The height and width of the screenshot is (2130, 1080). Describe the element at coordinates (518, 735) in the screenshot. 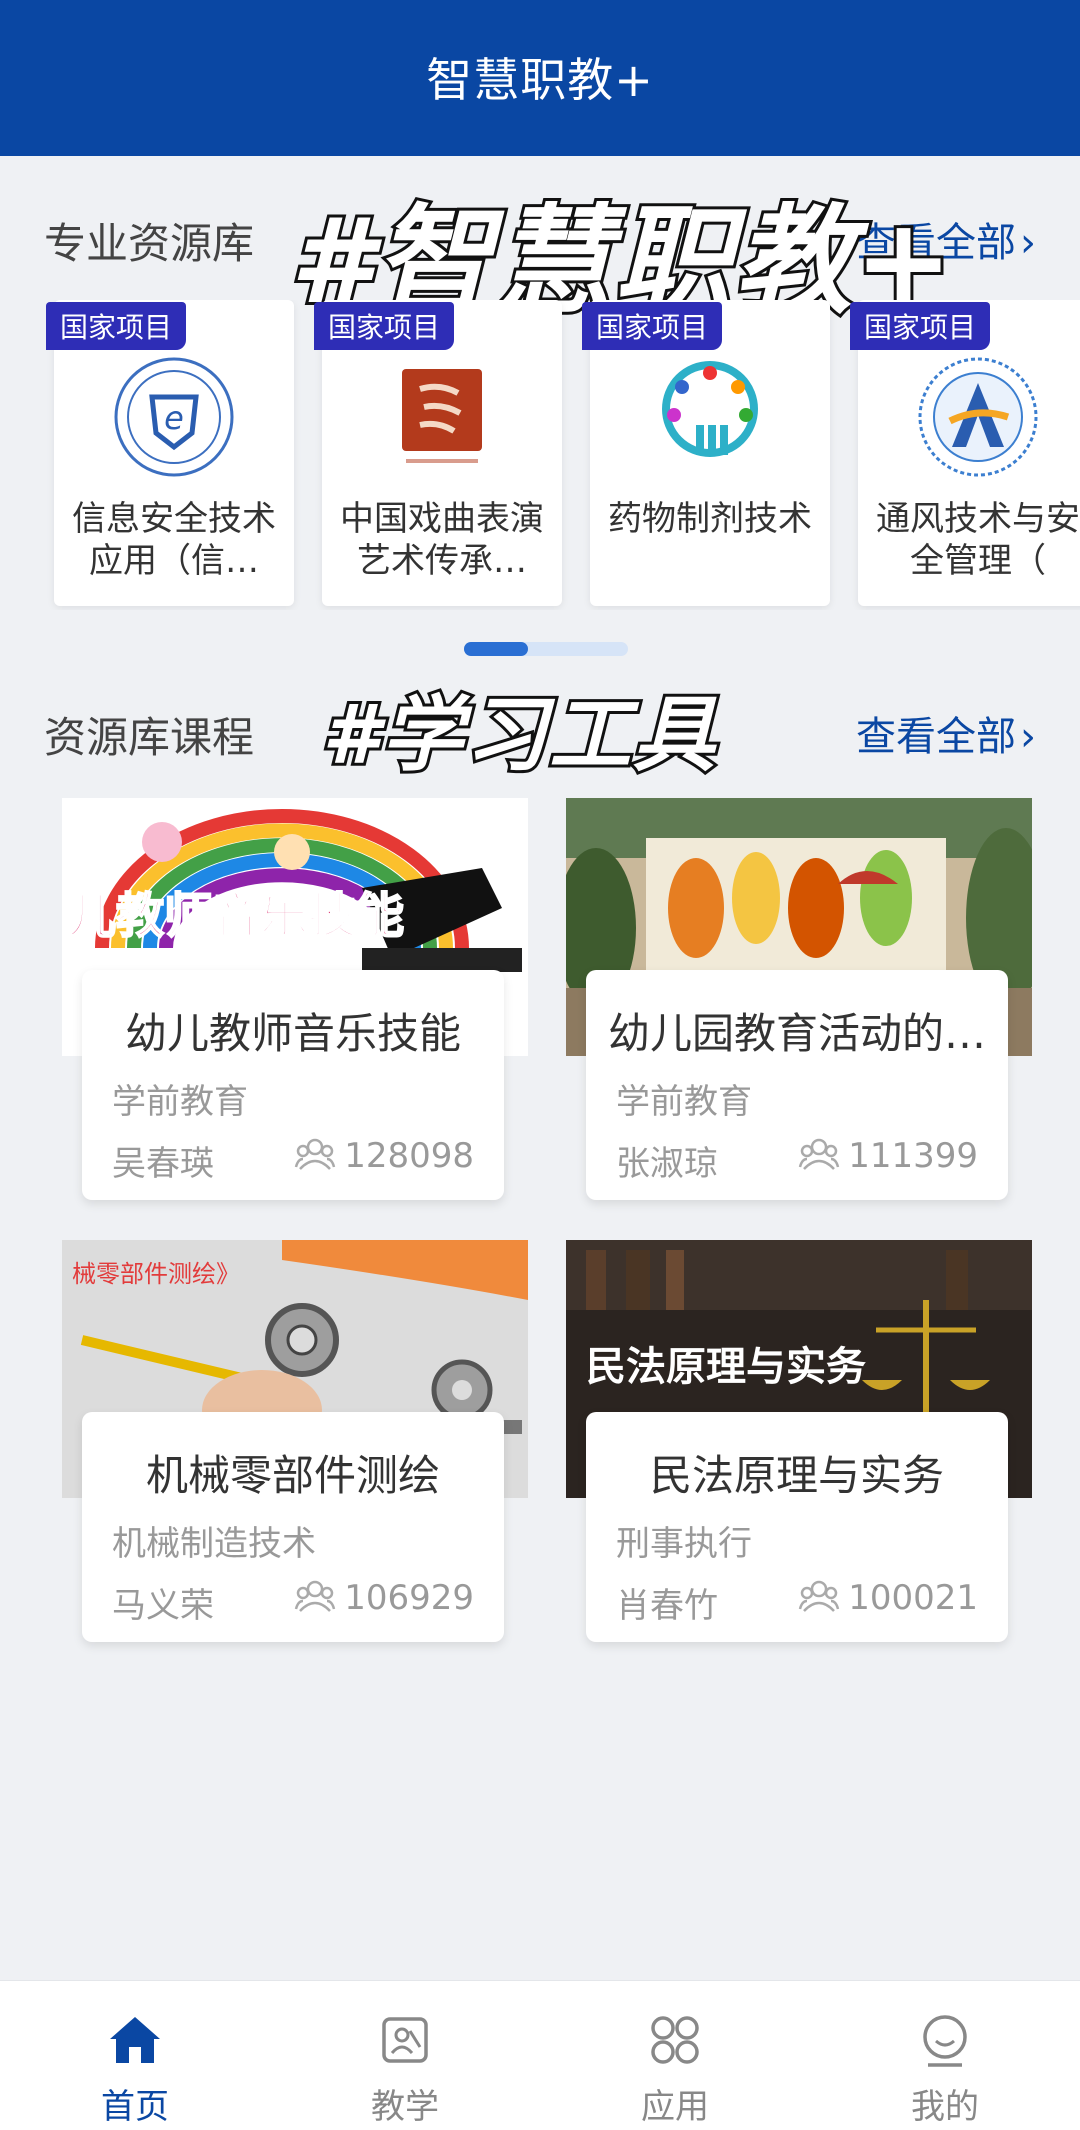

I see `overlay-tag-secondary: #学习工具` at that location.